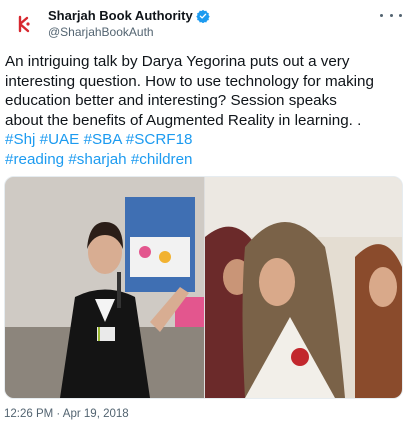  I want to click on author-display-name: Sharjah Book Authority, so click(120, 15).